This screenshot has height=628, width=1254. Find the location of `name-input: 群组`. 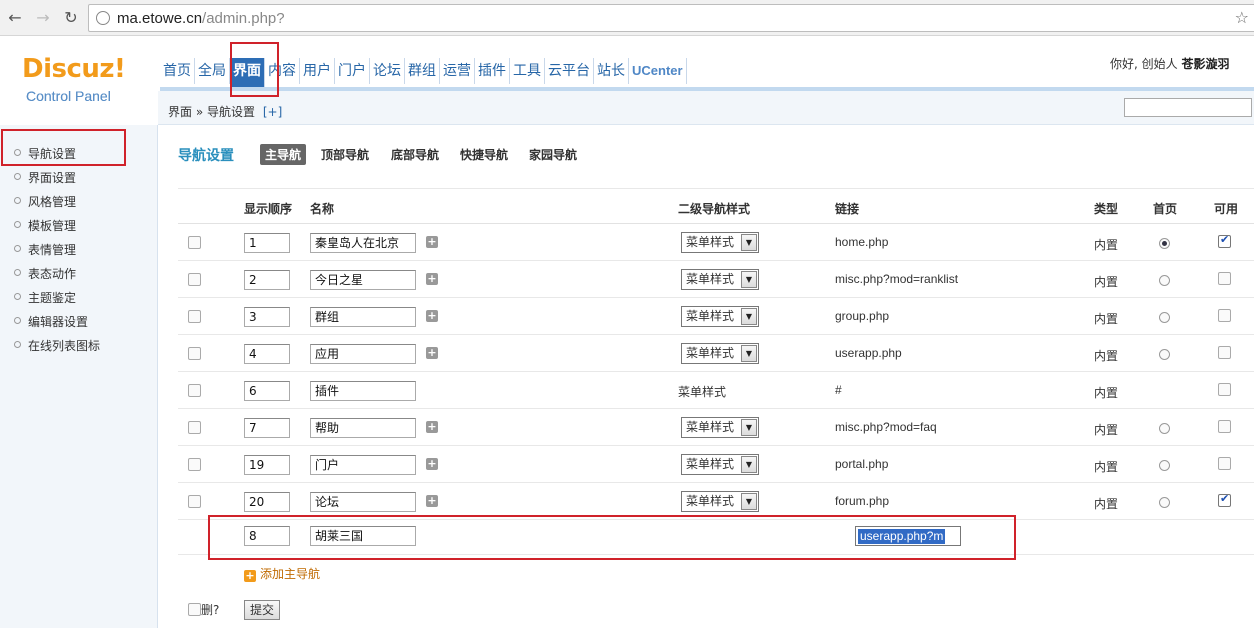

name-input: 群组 is located at coordinates (363, 317).